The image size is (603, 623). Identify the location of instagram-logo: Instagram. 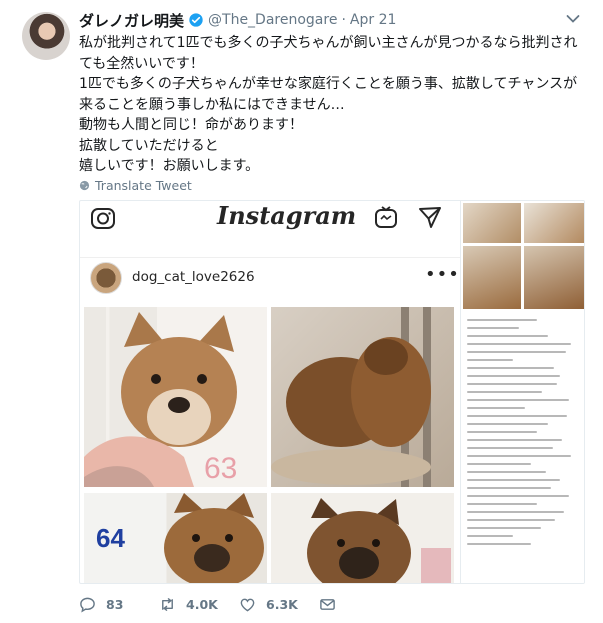
(287, 215).